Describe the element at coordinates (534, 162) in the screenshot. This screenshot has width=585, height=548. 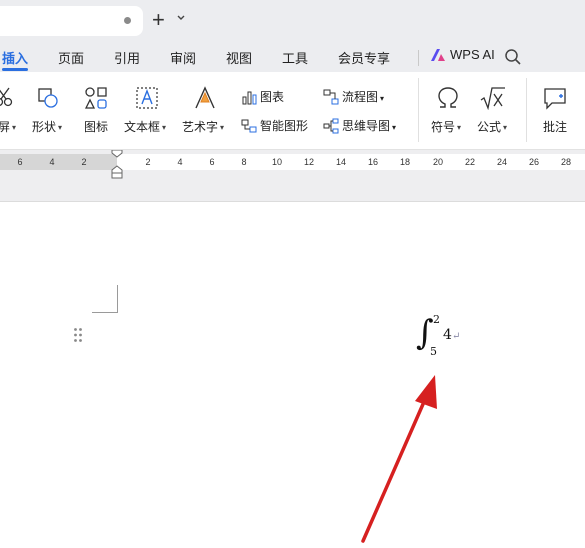
I see `ruler-tick: 26` at that location.